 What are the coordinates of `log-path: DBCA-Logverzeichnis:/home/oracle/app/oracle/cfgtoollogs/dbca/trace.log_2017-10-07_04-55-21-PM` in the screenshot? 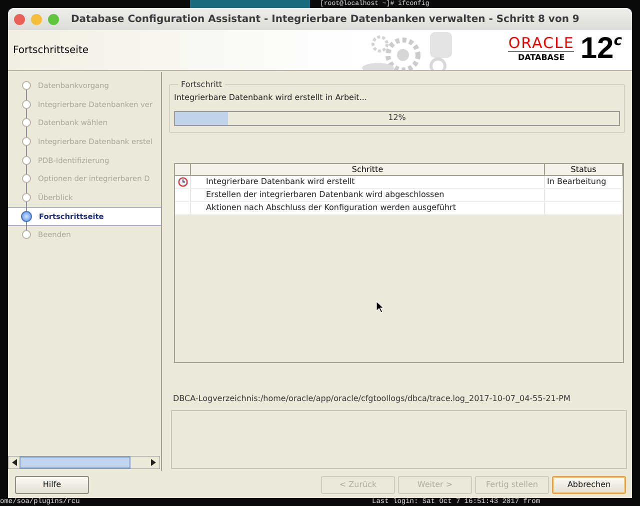 It's located at (372, 398).